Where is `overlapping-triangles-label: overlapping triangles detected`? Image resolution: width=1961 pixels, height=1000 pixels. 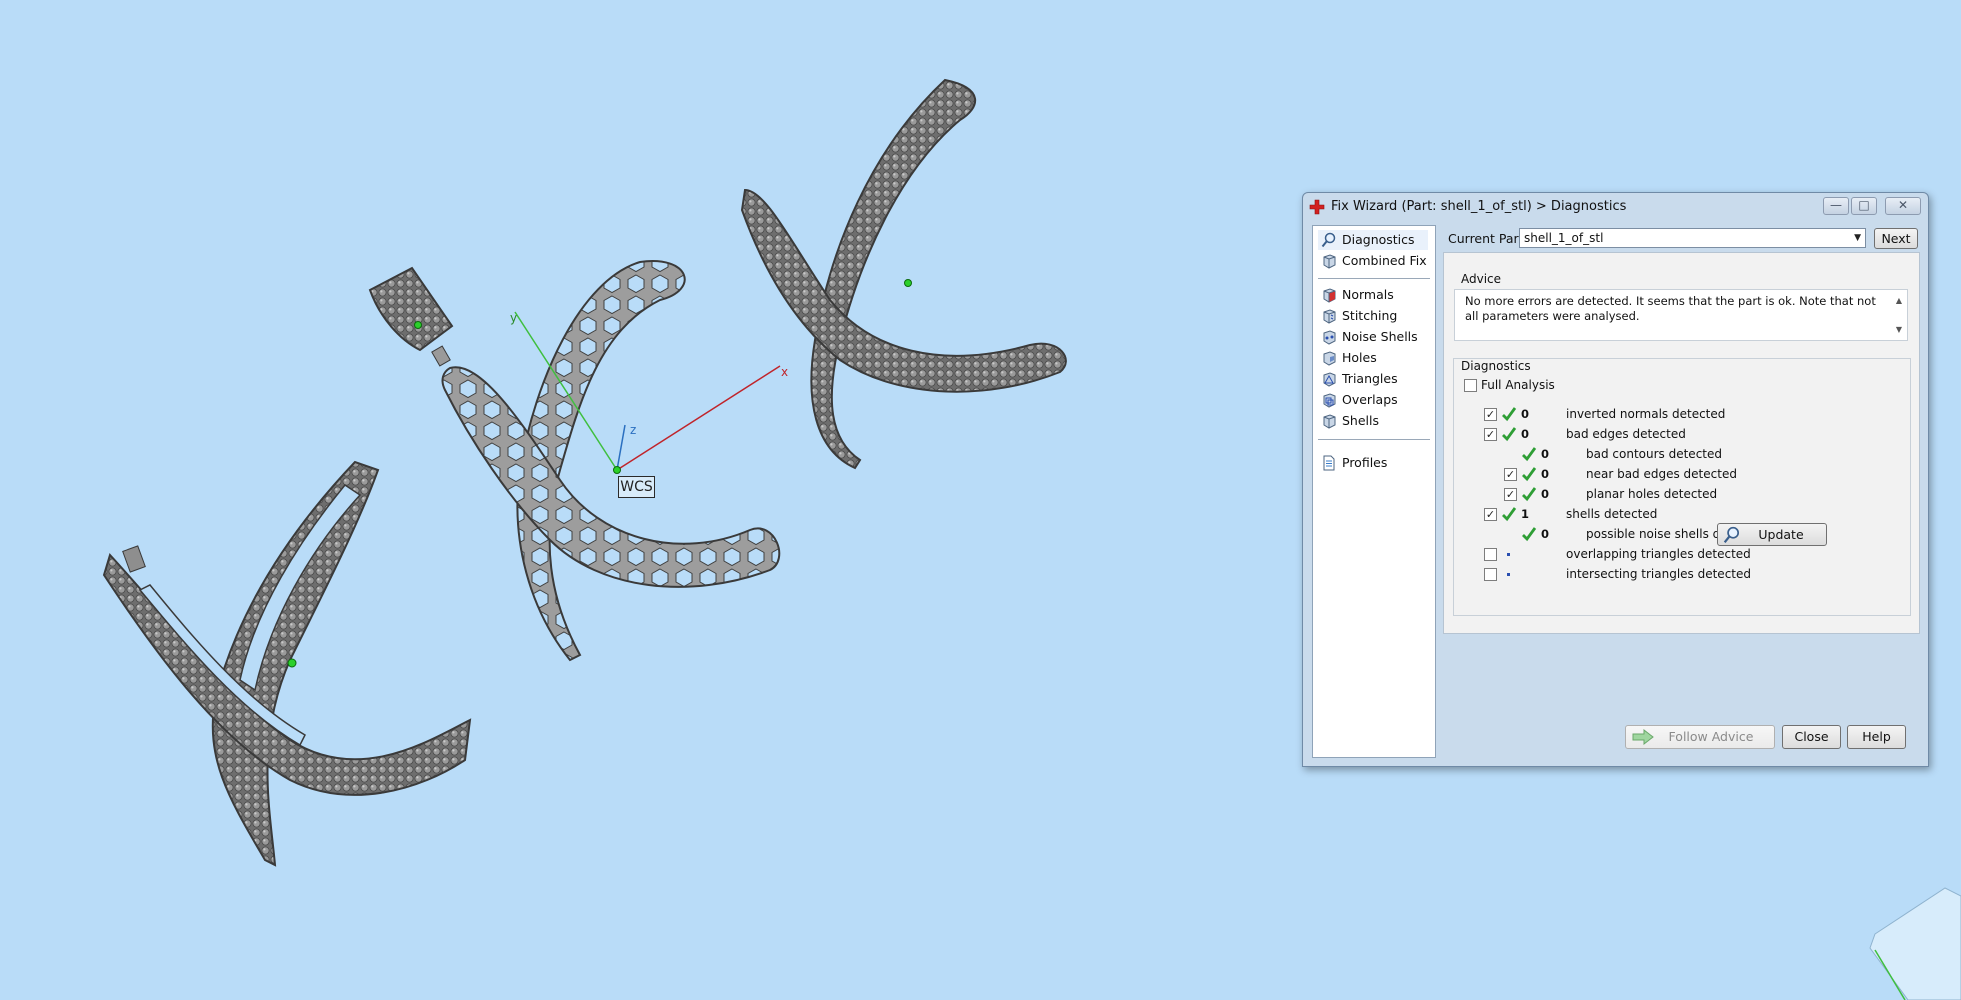 overlapping-triangles-label: overlapping triangles detected is located at coordinates (1658, 554).